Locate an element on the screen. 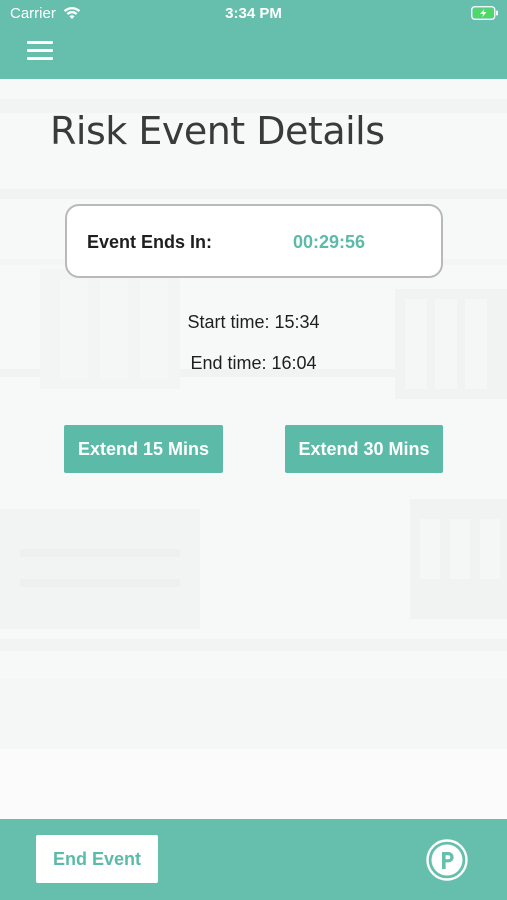 The height and width of the screenshot is (900, 507). battery-charging-icon is located at coordinates (484, 13).